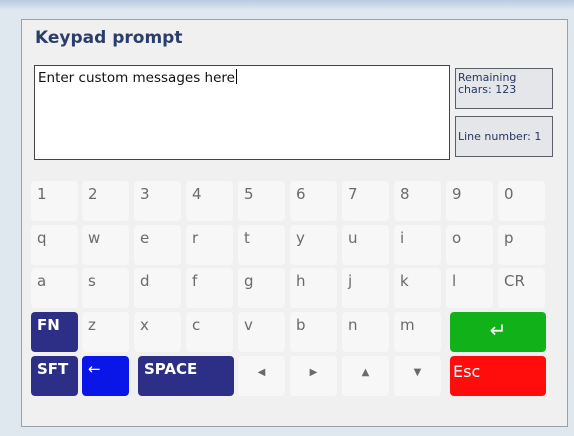  I want to click on text-caret, so click(236, 76).